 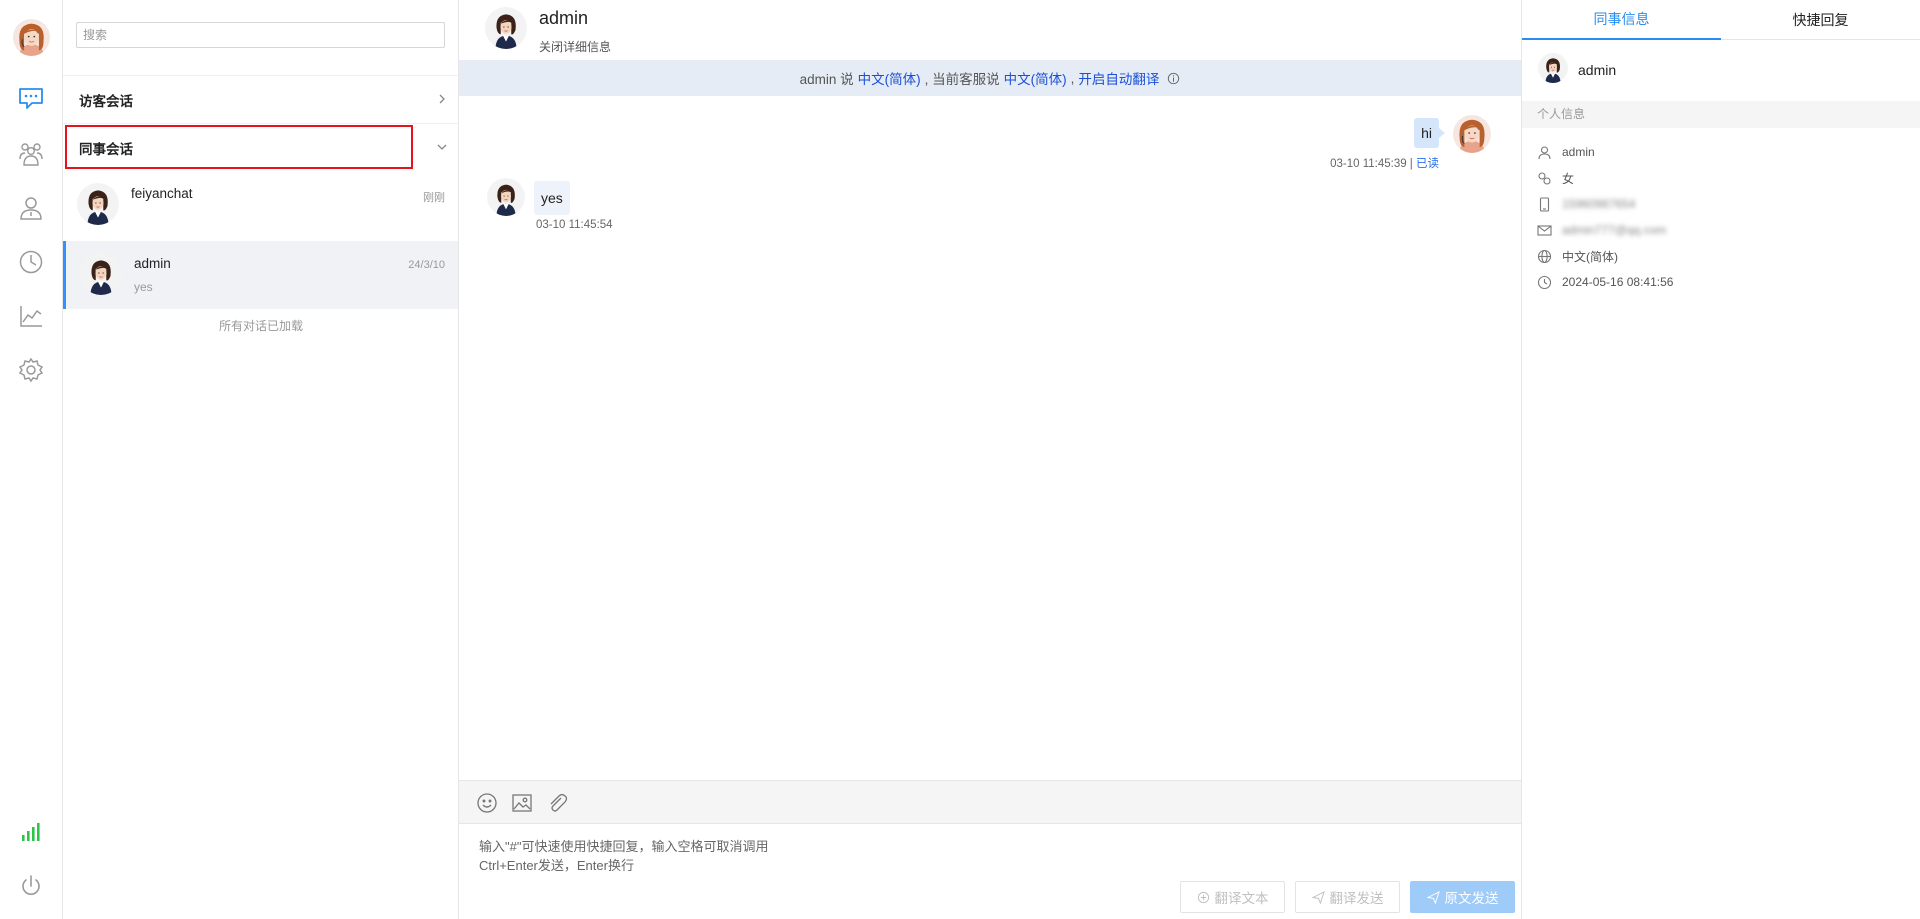 I want to click on gender-icon, so click(x=1544, y=178).